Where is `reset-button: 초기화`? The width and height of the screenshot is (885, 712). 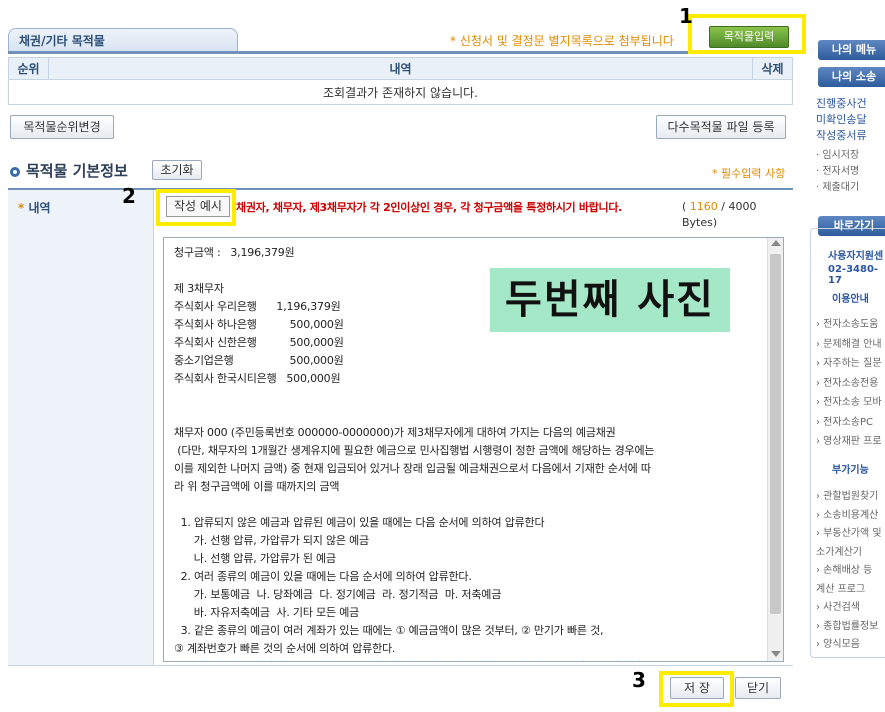 reset-button: 초기화 is located at coordinates (177, 170).